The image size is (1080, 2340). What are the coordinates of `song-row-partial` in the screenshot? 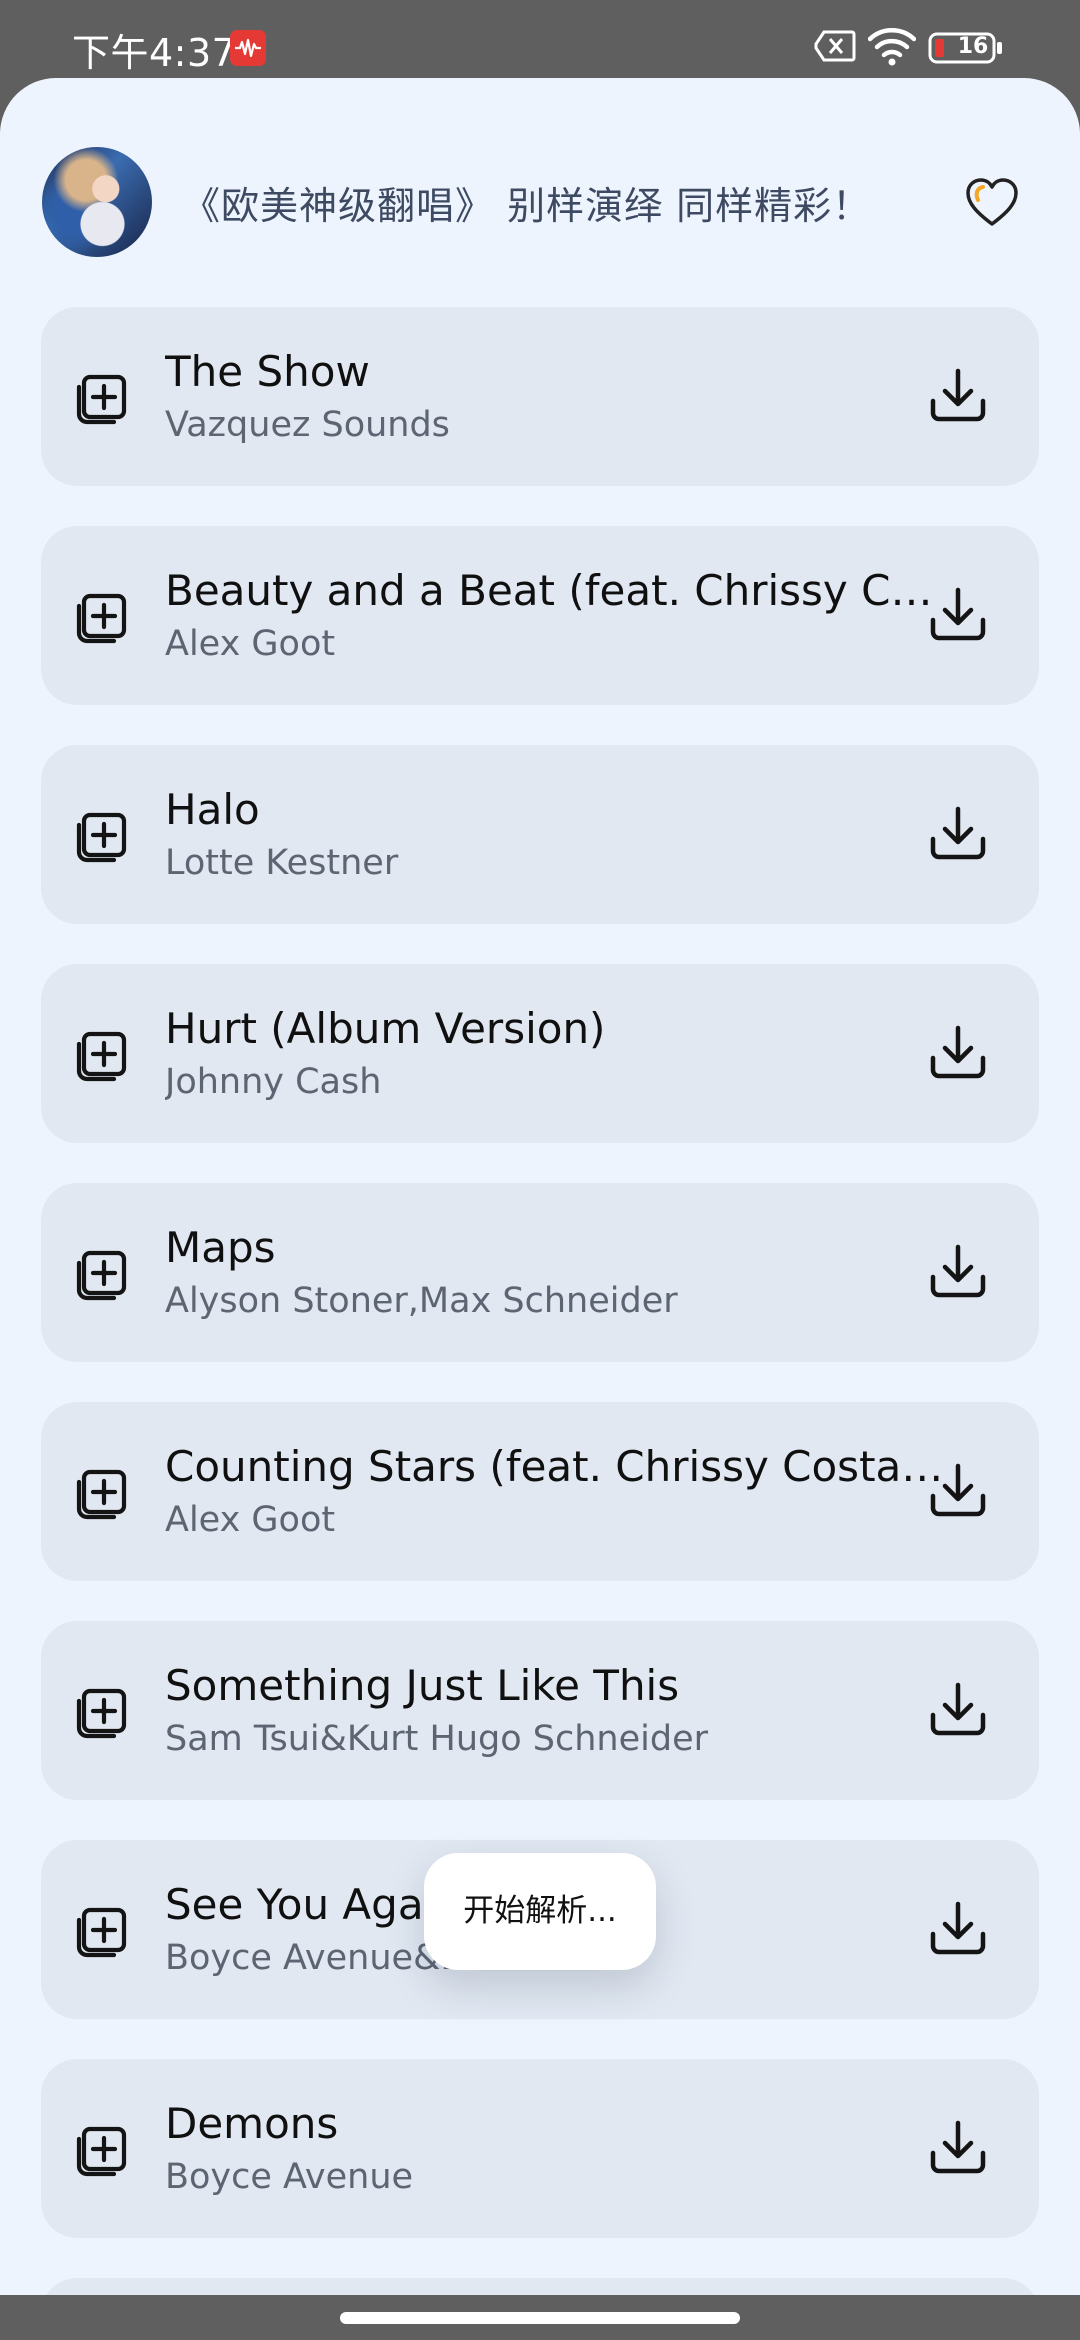 It's located at (540, 2286).